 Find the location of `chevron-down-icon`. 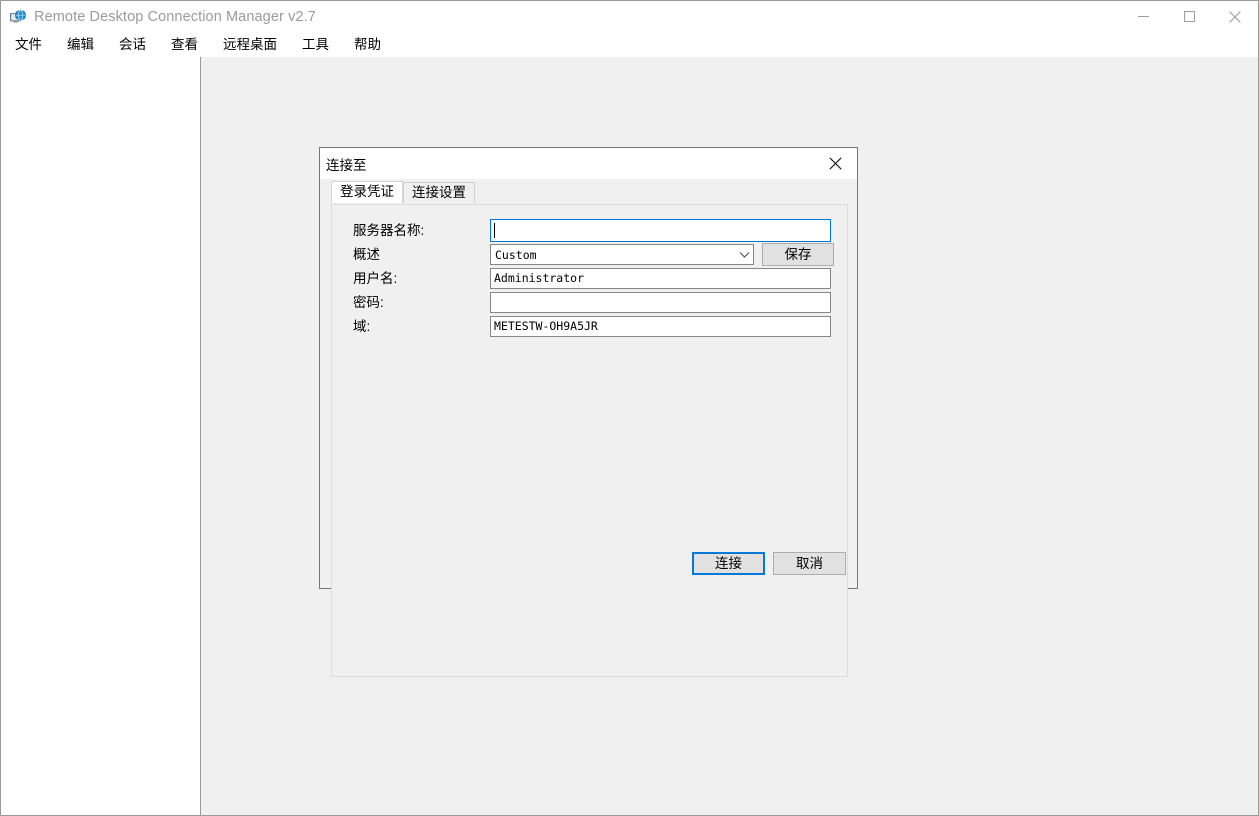

chevron-down-icon is located at coordinates (744, 254).